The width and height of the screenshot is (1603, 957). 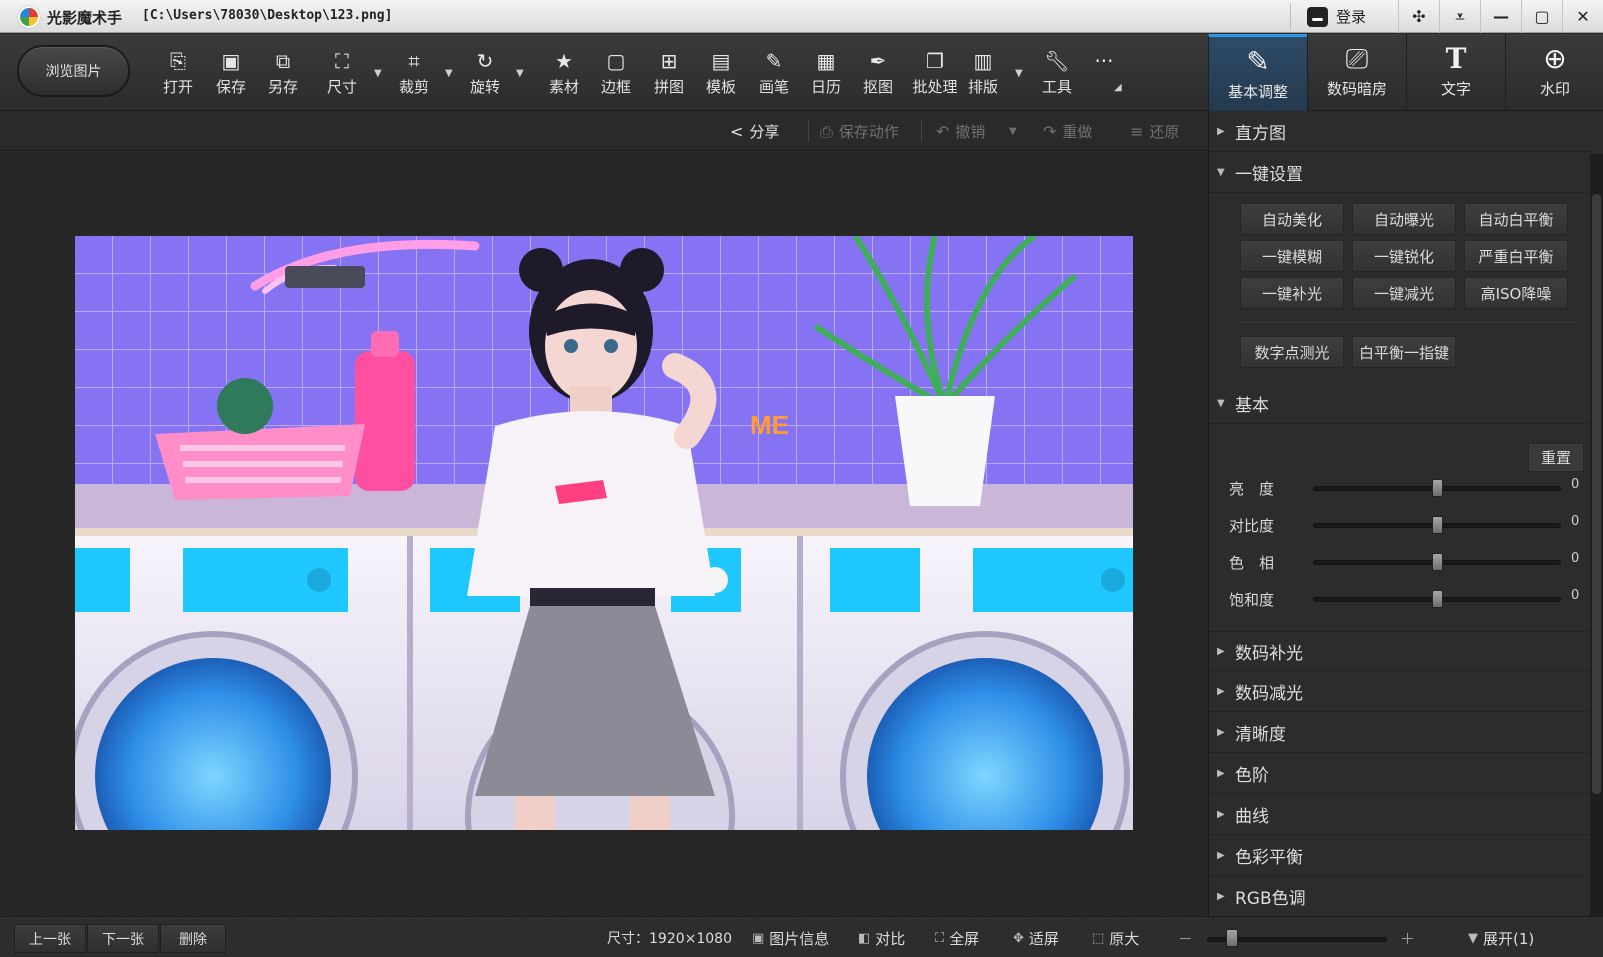 I want to click on section-clarity: ▶ 清晰度, so click(x=1400, y=733).